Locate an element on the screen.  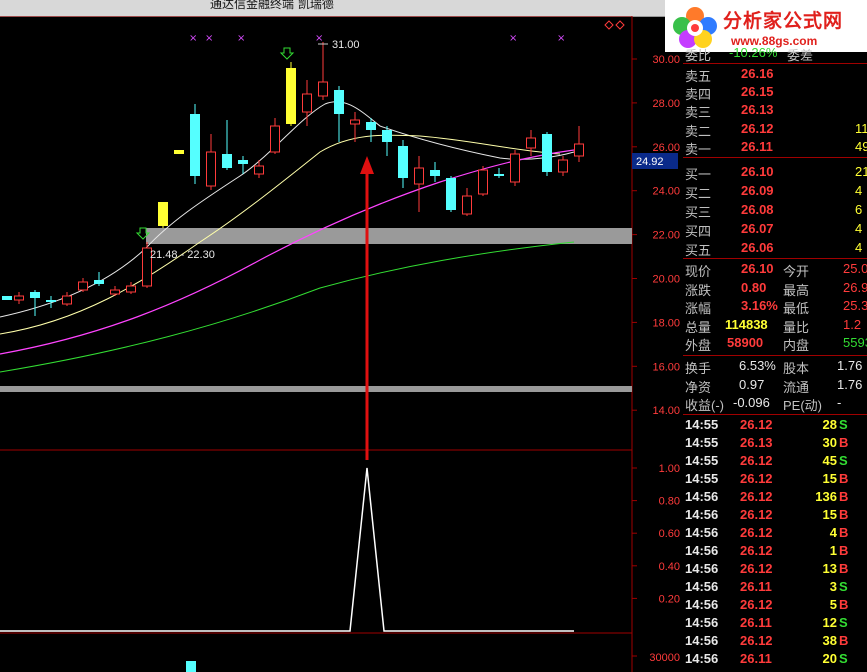
tick-row: 14:56 26.11 12 S is located at coordinates (775, 623).